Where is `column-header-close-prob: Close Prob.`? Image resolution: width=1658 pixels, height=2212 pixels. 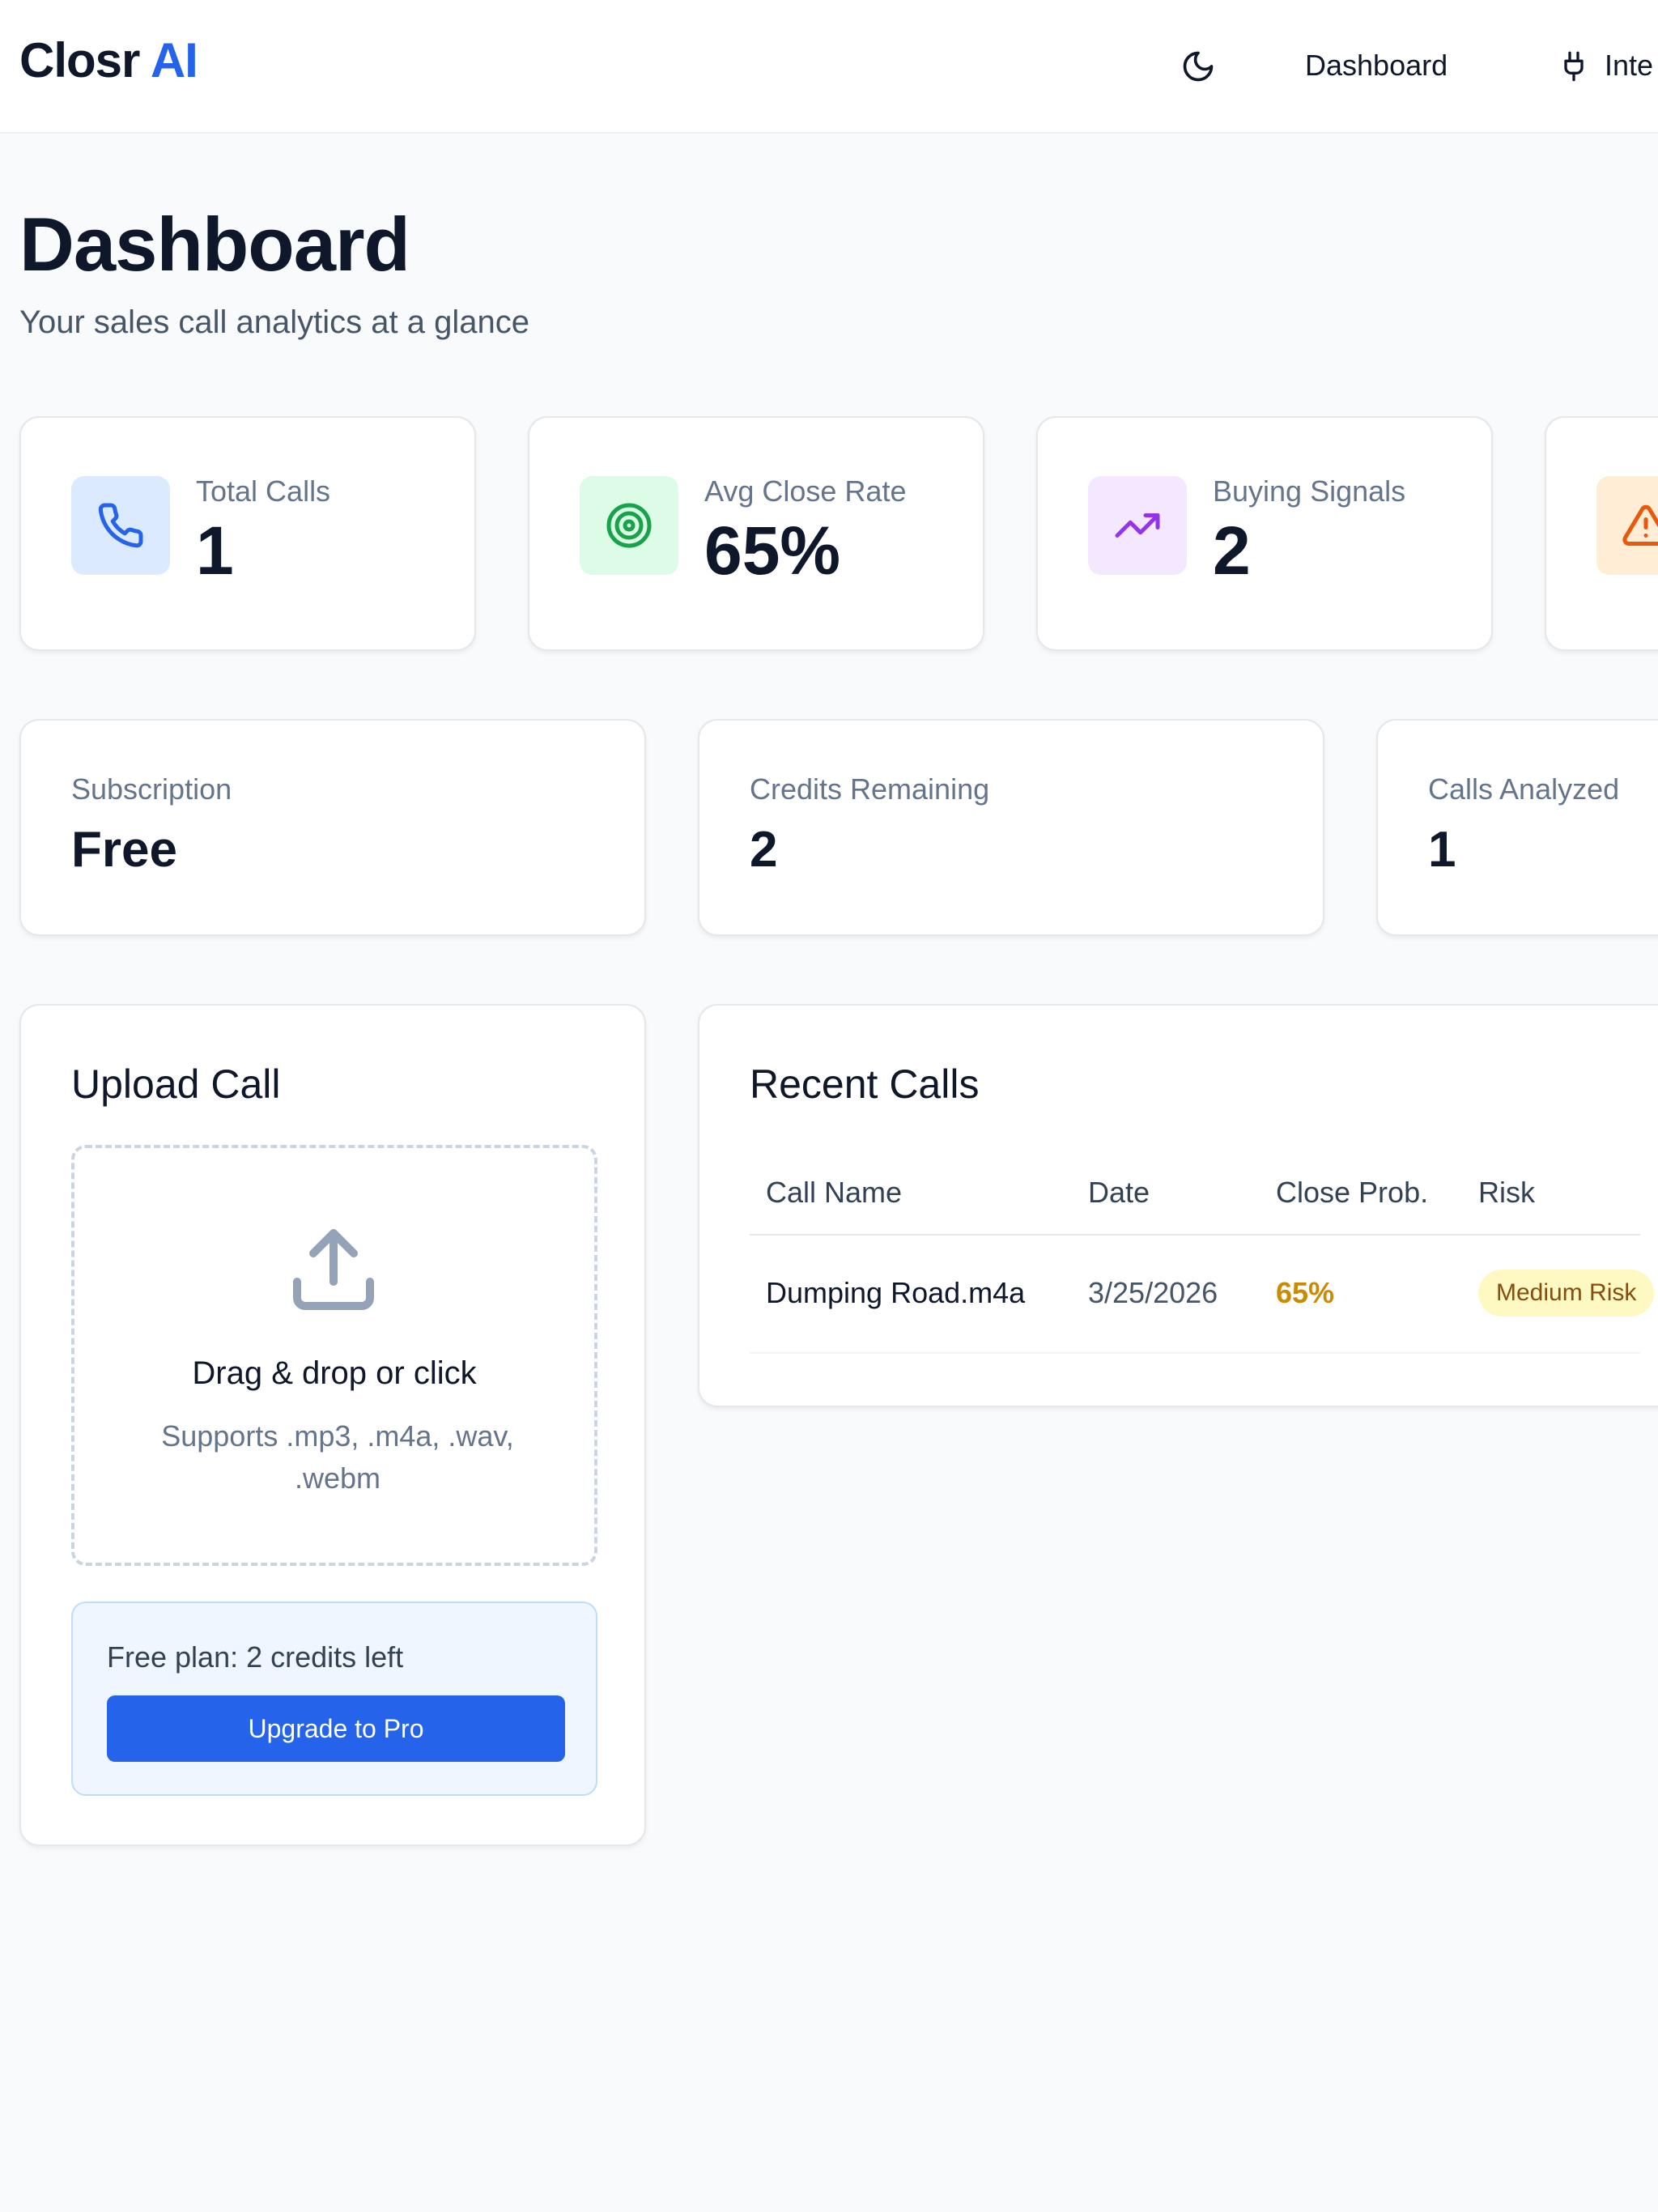
column-header-close-prob: Close Prob. is located at coordinates (1352, 1193).